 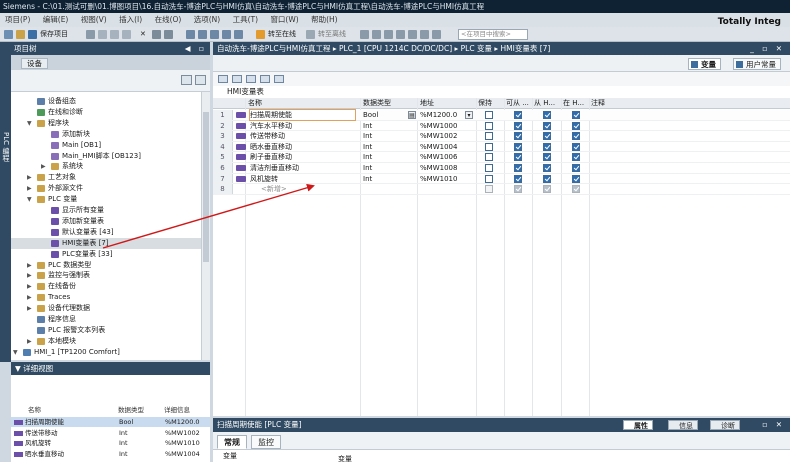 What do you see at coordinates (704, 64) in the screenshot?
I see `tab-tags: 变量` at bounding box center [704, 64].